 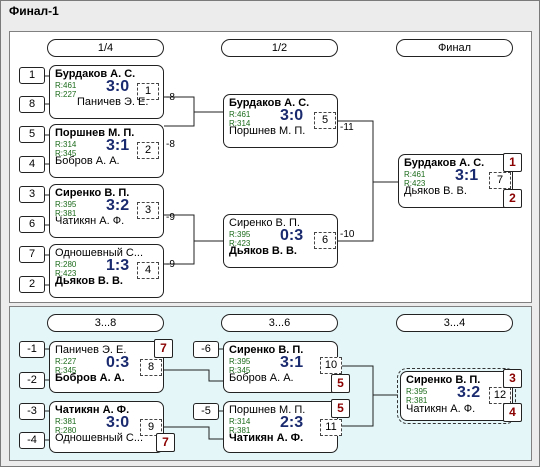 What do you see at coordinates (32, 254) in the screenshot?
I see `seed-box: 7` at bounding box center [32, 254].